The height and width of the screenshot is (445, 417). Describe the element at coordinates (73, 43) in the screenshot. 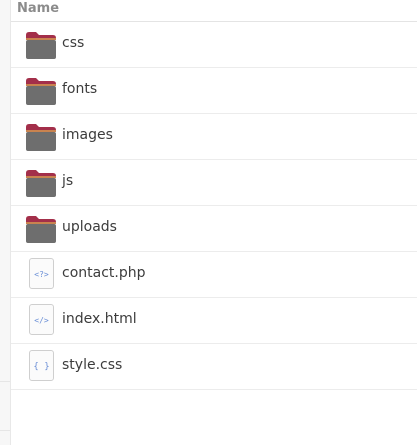

I see `item-name: css` at that location.